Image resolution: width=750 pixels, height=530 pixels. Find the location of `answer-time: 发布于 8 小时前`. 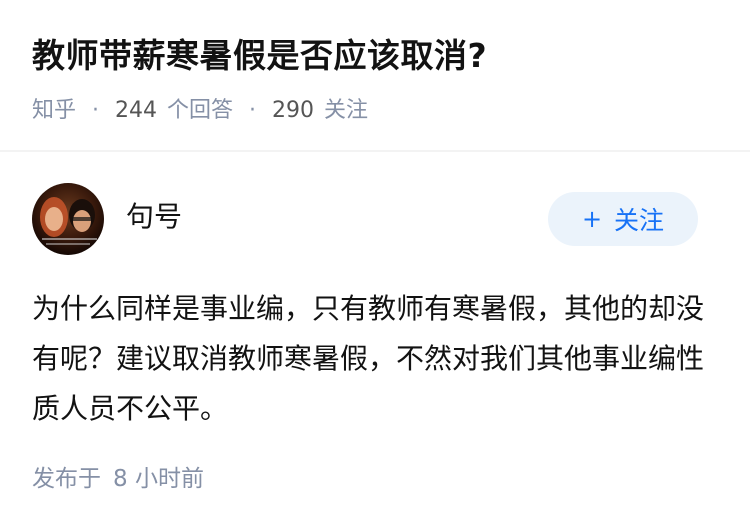

answer-time: 发布于 8 小时前 is located at coordinates (118, 479).